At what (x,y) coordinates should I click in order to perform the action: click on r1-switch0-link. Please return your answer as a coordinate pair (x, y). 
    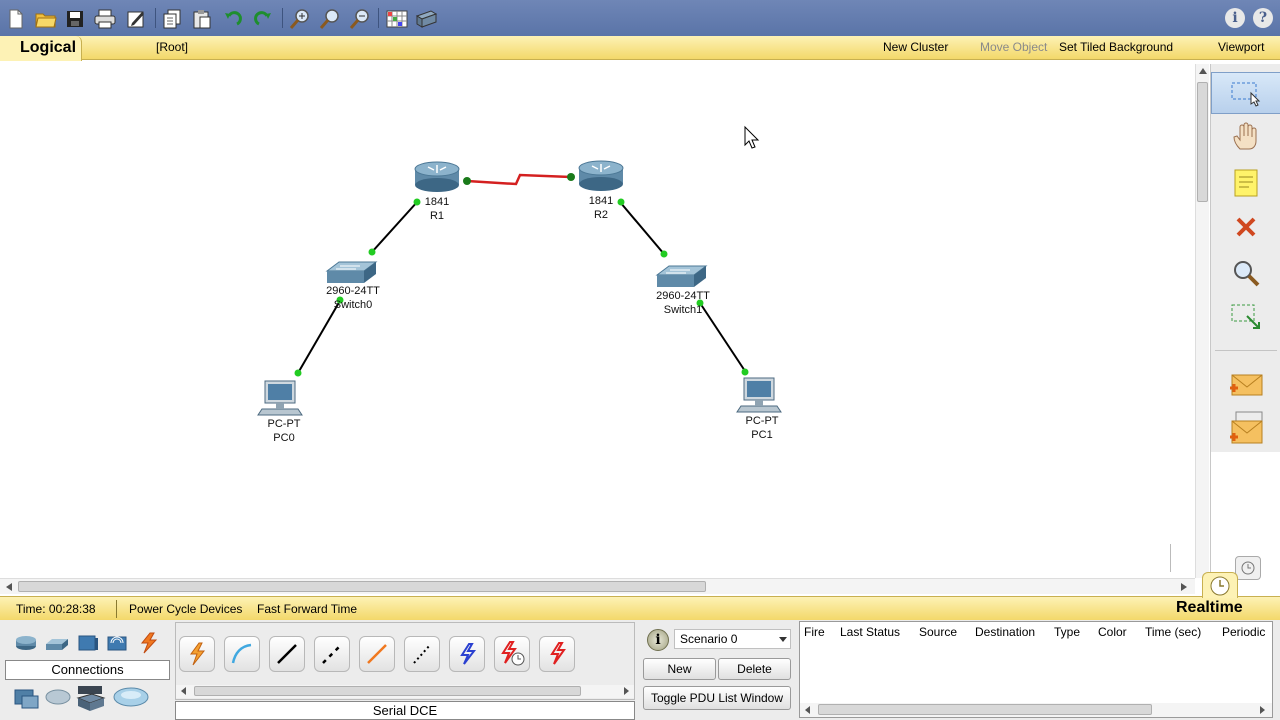
    Looking at the image, I should click on (395, 226).